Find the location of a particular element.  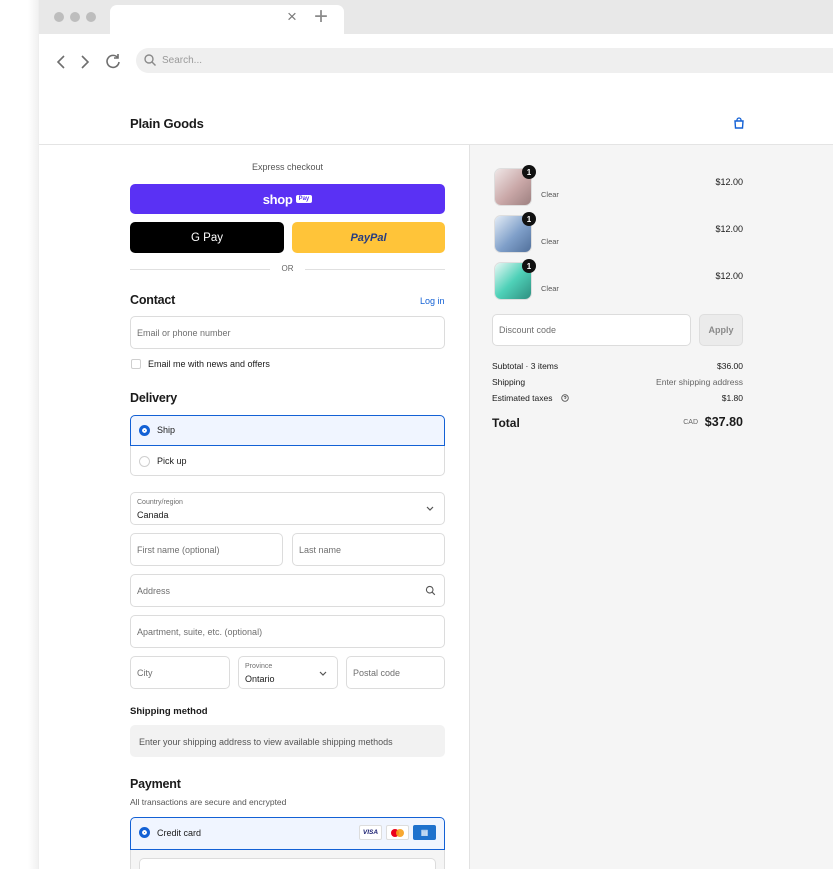

country-select is located at coordinates (287, 508).